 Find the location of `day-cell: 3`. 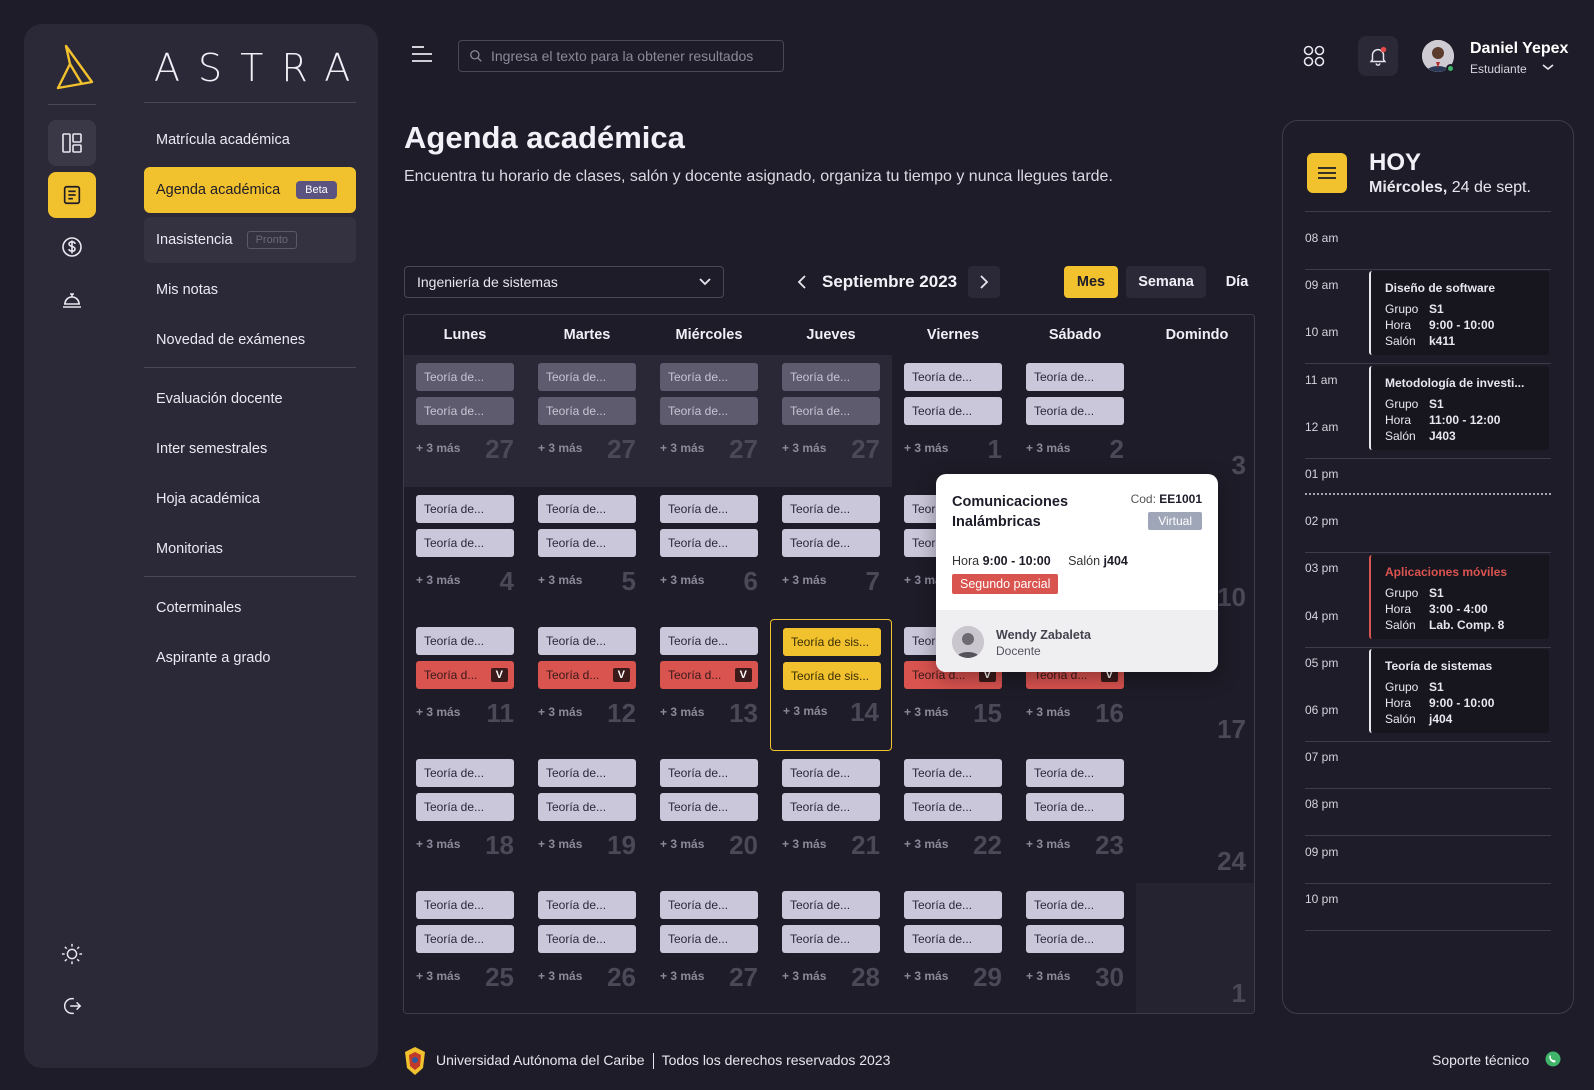

day-cell: 3 is located at coordinates (1195, 421).